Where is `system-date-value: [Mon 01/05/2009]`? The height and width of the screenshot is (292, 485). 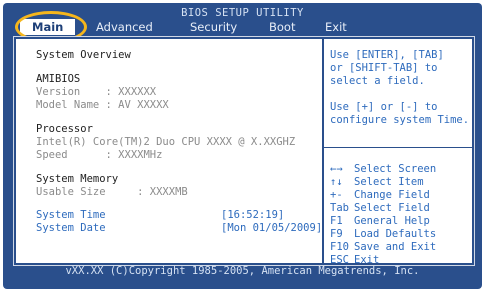
system-date-value: [Mon 01/05/2009] is located at coordinates (271, 228).